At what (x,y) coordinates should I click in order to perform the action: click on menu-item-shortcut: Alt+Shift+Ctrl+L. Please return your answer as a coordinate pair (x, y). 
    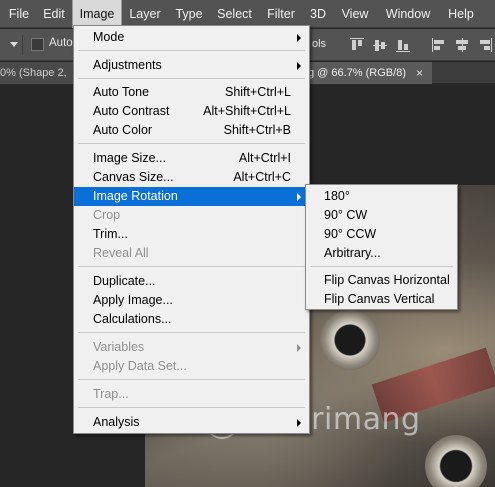
    Looking at the image, I should click on (247, 111).